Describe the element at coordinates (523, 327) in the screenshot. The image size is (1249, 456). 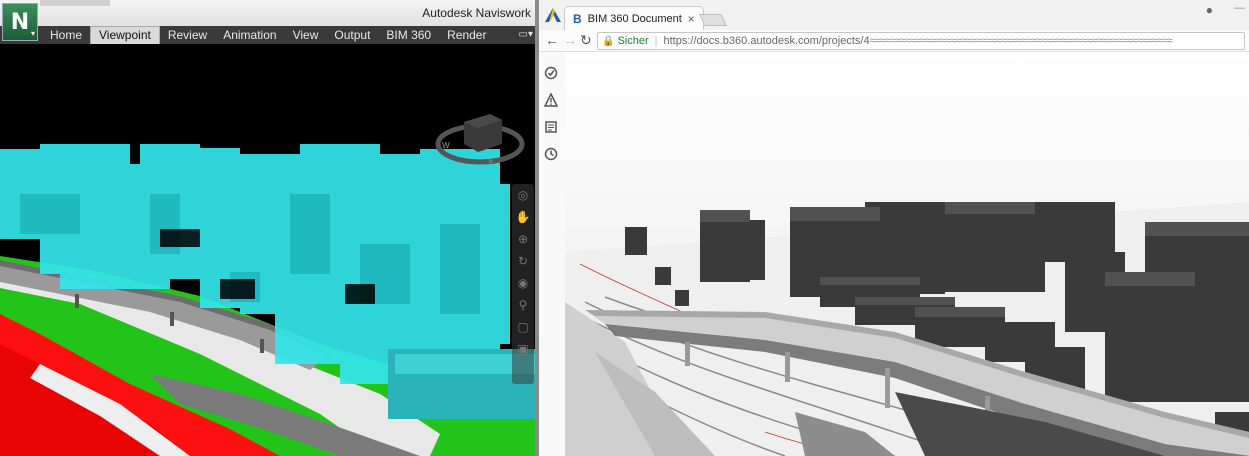
I see `select-icon: ▢` at that location.